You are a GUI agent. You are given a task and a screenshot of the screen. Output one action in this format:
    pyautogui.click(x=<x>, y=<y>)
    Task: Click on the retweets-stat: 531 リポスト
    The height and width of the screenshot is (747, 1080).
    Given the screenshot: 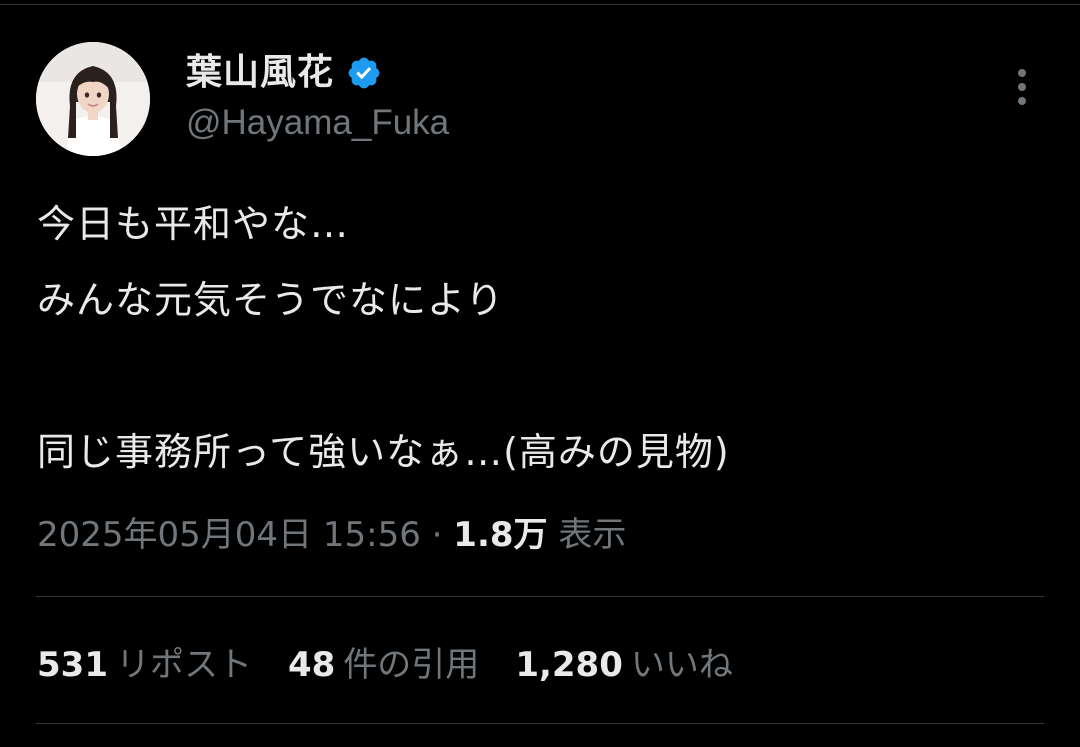 What is the action you would take?
    pyautogui.click(x=144, y=665)
    